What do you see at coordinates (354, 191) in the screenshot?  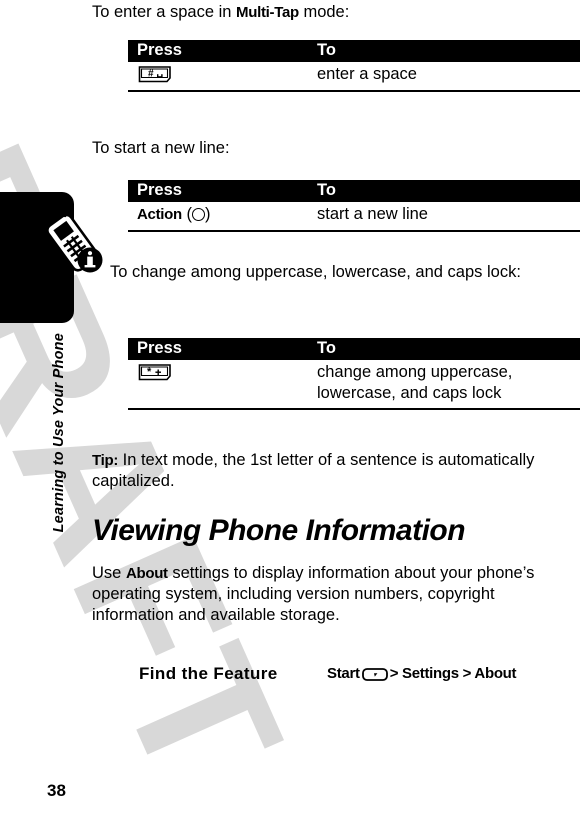 I see `newline-table-header: Press To` at bounding box center [354, 191].